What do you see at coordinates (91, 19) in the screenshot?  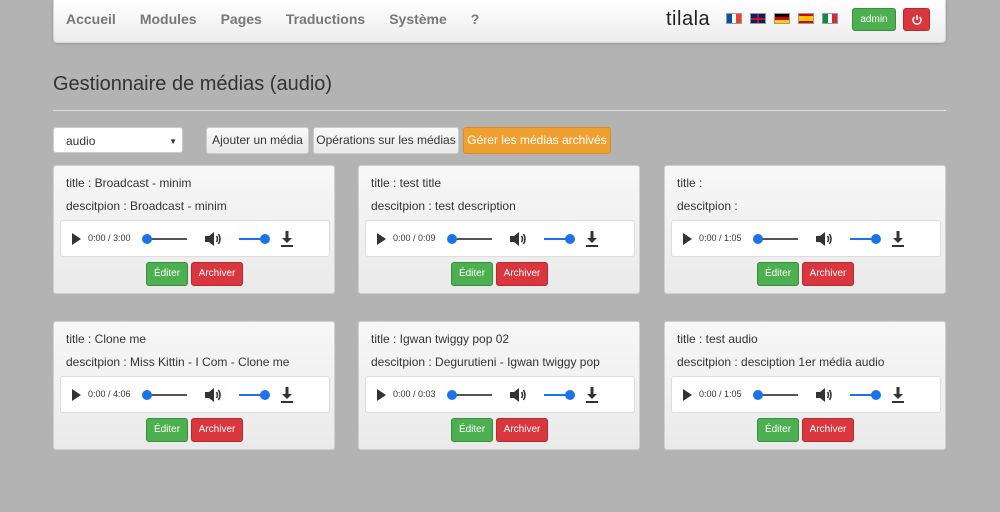 I see `nav-item-accueil: Accueil` at bounding box center [91, 19].